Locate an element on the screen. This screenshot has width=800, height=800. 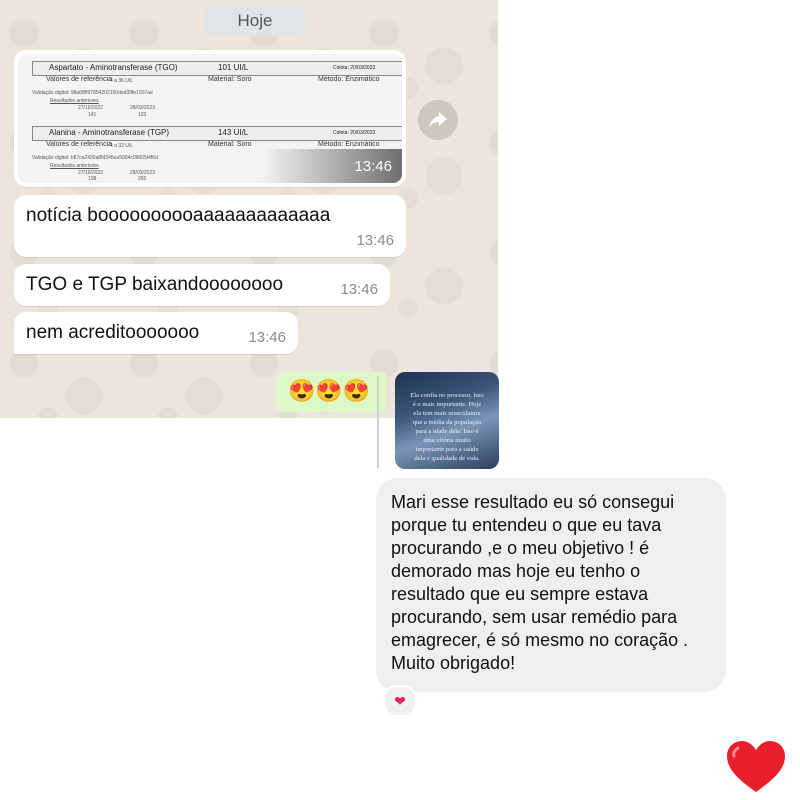
reply-text-line: procurando, sem usar remédio para is located at coordinates (534, 617).